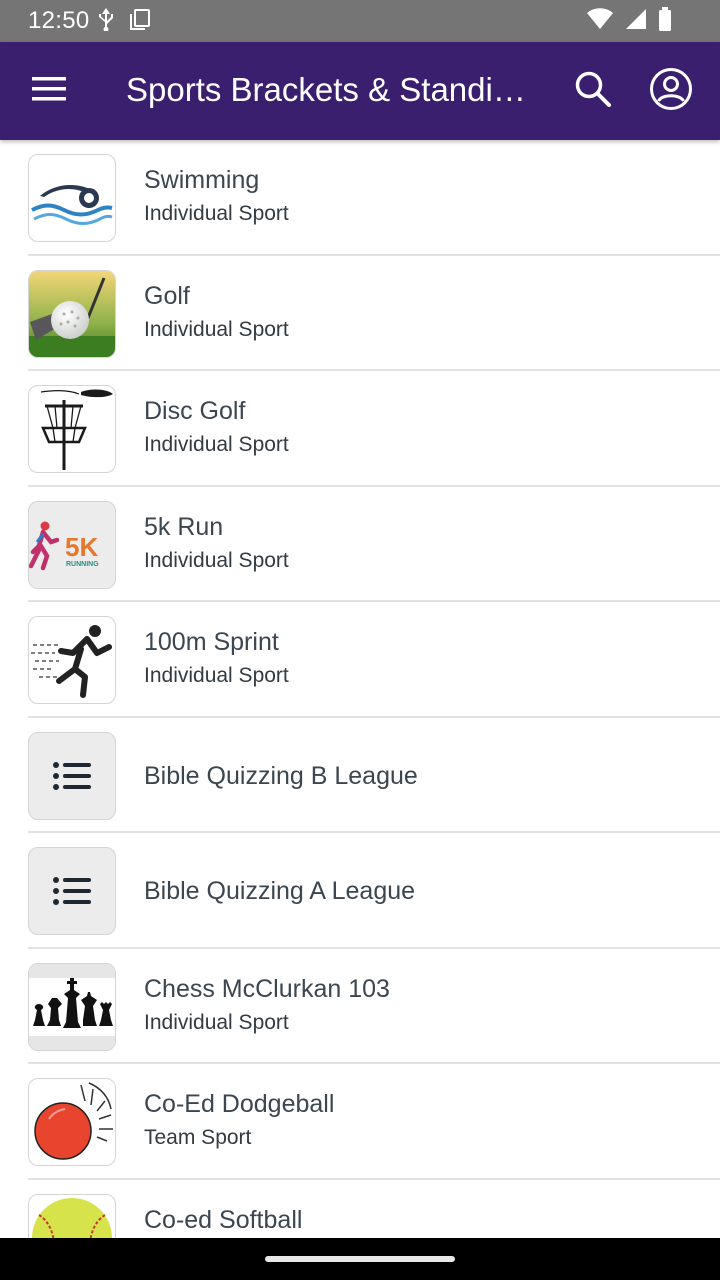 This screenshot has width=720, height=1280. What do you see at coordinates (267, 988) in the screenshot?
I see `item-title: Chess McClurkan 103` at bounding box center [267, 988].